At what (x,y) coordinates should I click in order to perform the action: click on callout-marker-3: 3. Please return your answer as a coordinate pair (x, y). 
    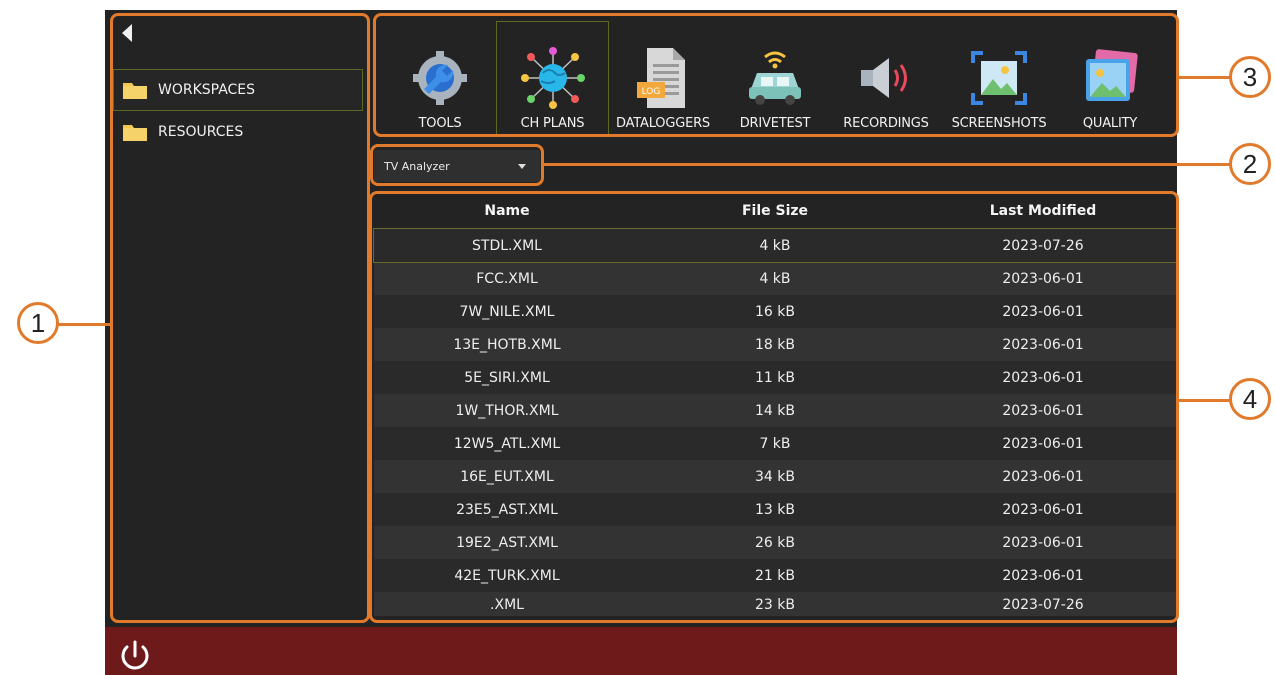
    Looking at the image, I should click on (1250, 77).